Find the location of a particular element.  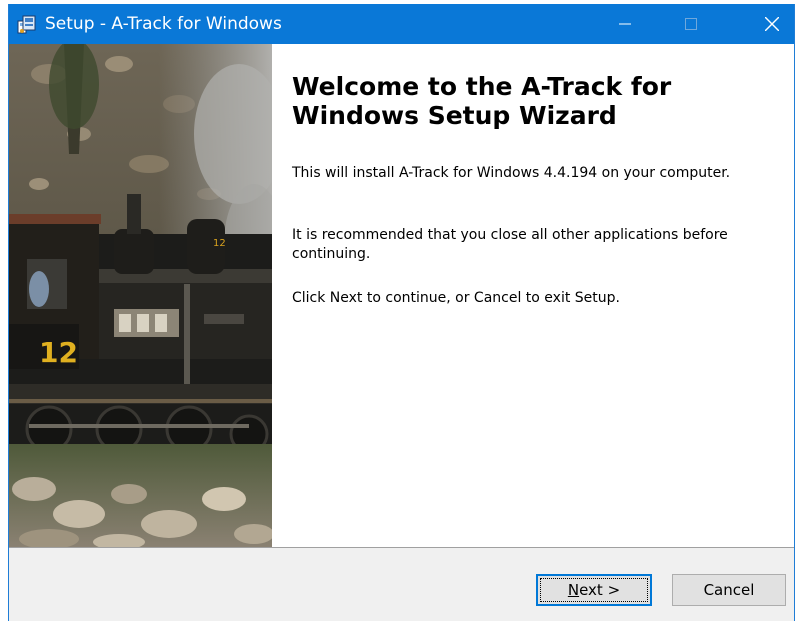

window-title: Setup - A-Track for Windows is located at coordinates (163, 24).